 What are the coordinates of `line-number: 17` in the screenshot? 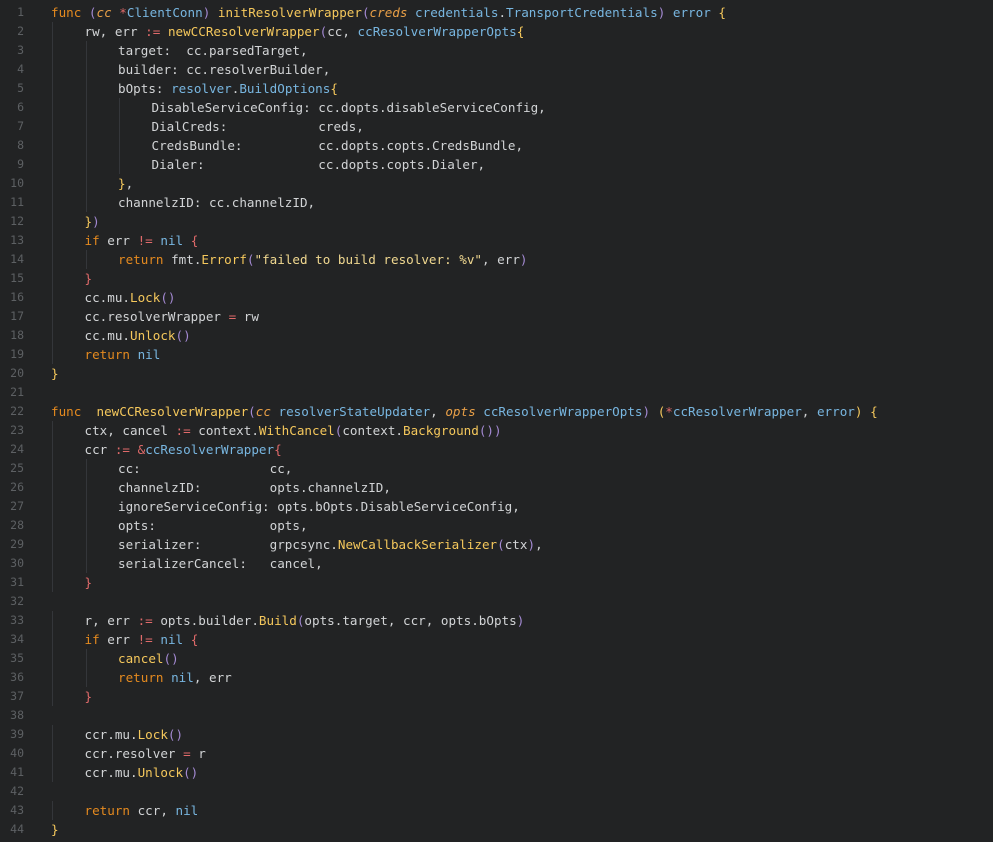 It's located at (17, 316).